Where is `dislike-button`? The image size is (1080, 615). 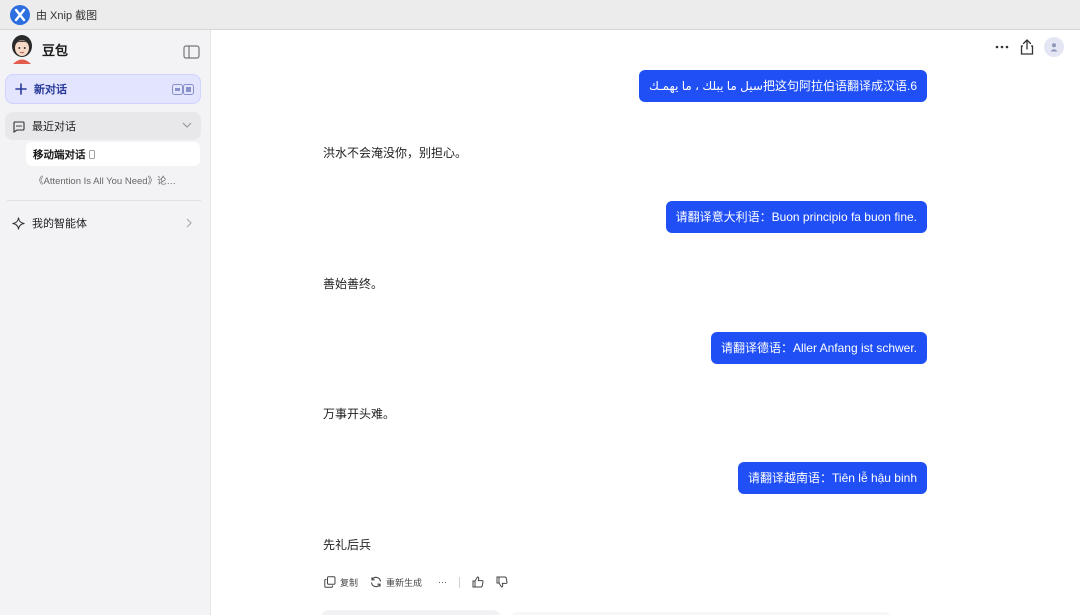
dislike-button is located at coordinates (502, 582).